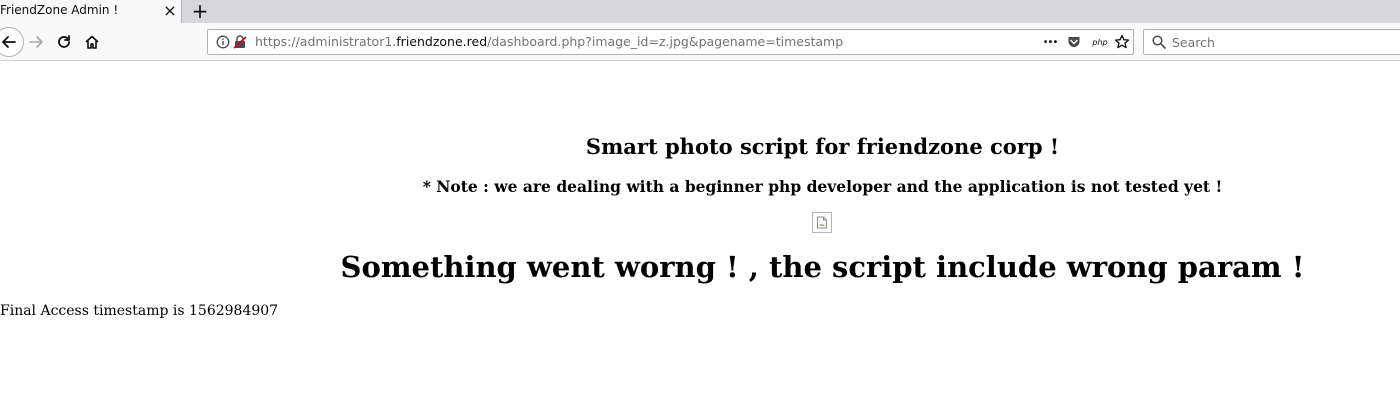 The width and height of the screenshot is (1400, 410). I want to click on search-icon, so click(1159, 42).